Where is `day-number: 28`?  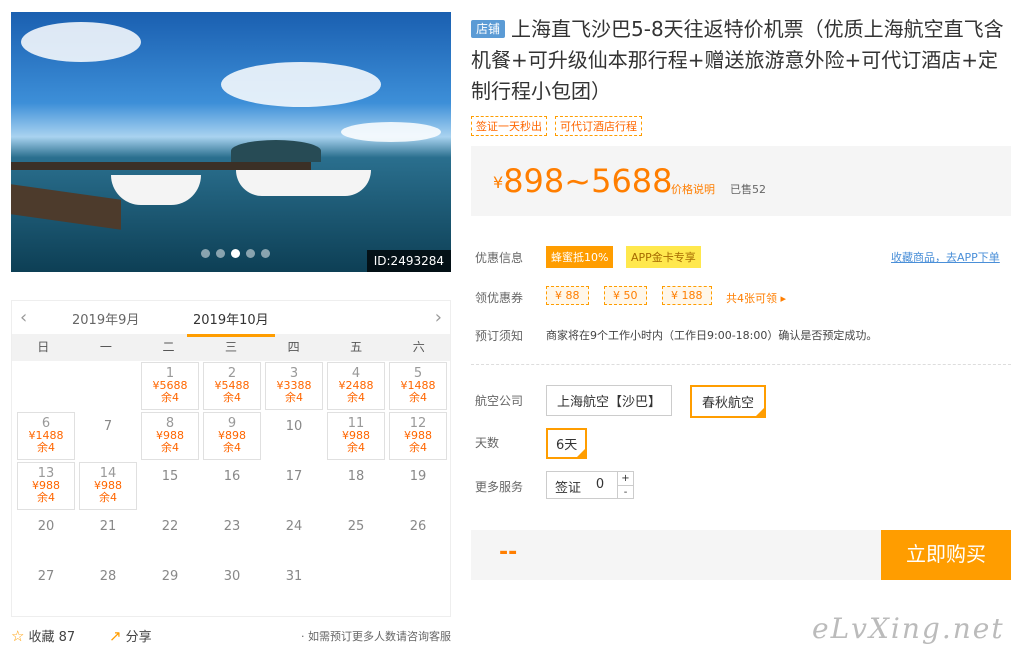 day-number: 28 is located at coordinates (108, 576).